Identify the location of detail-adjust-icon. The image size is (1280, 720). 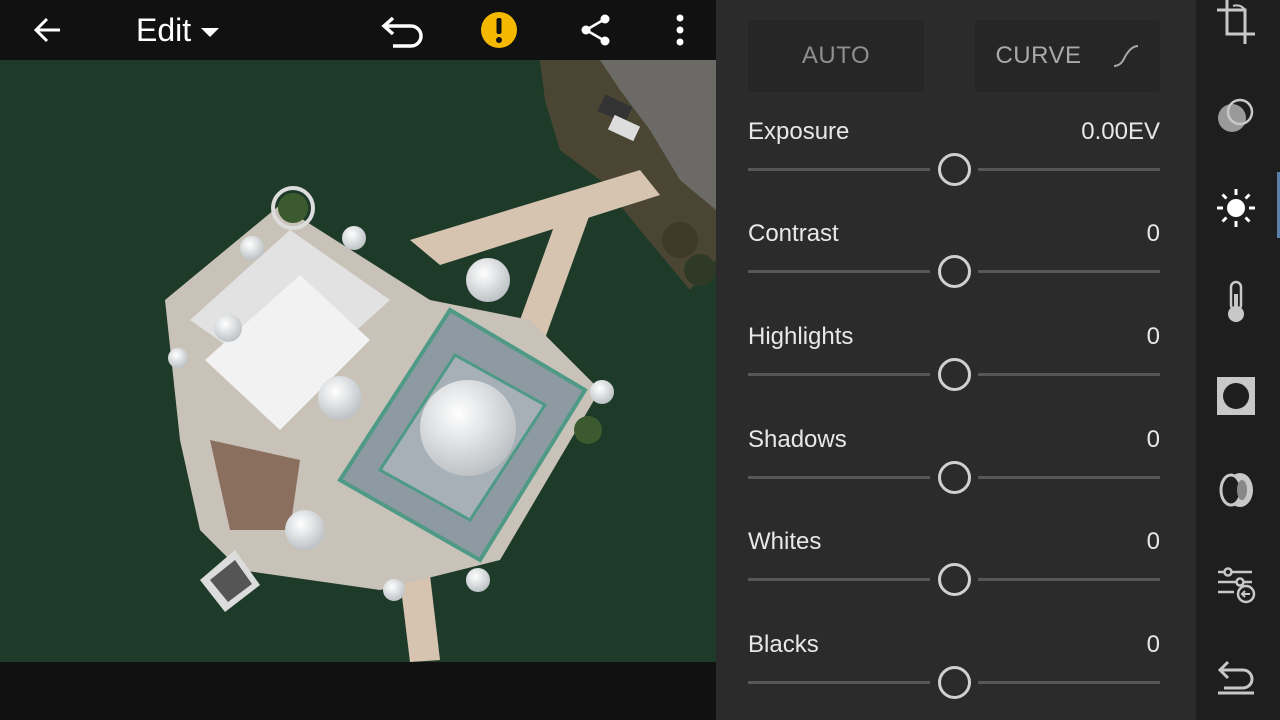
(1237, 585).